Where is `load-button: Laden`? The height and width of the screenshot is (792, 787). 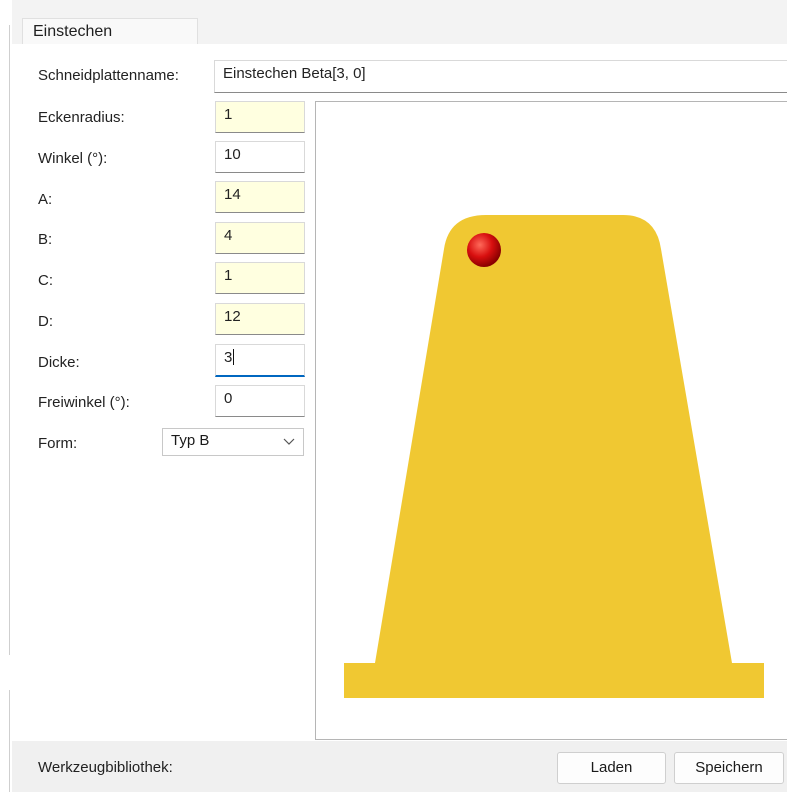 load-button: Laden is located at coordinates (611, 768).